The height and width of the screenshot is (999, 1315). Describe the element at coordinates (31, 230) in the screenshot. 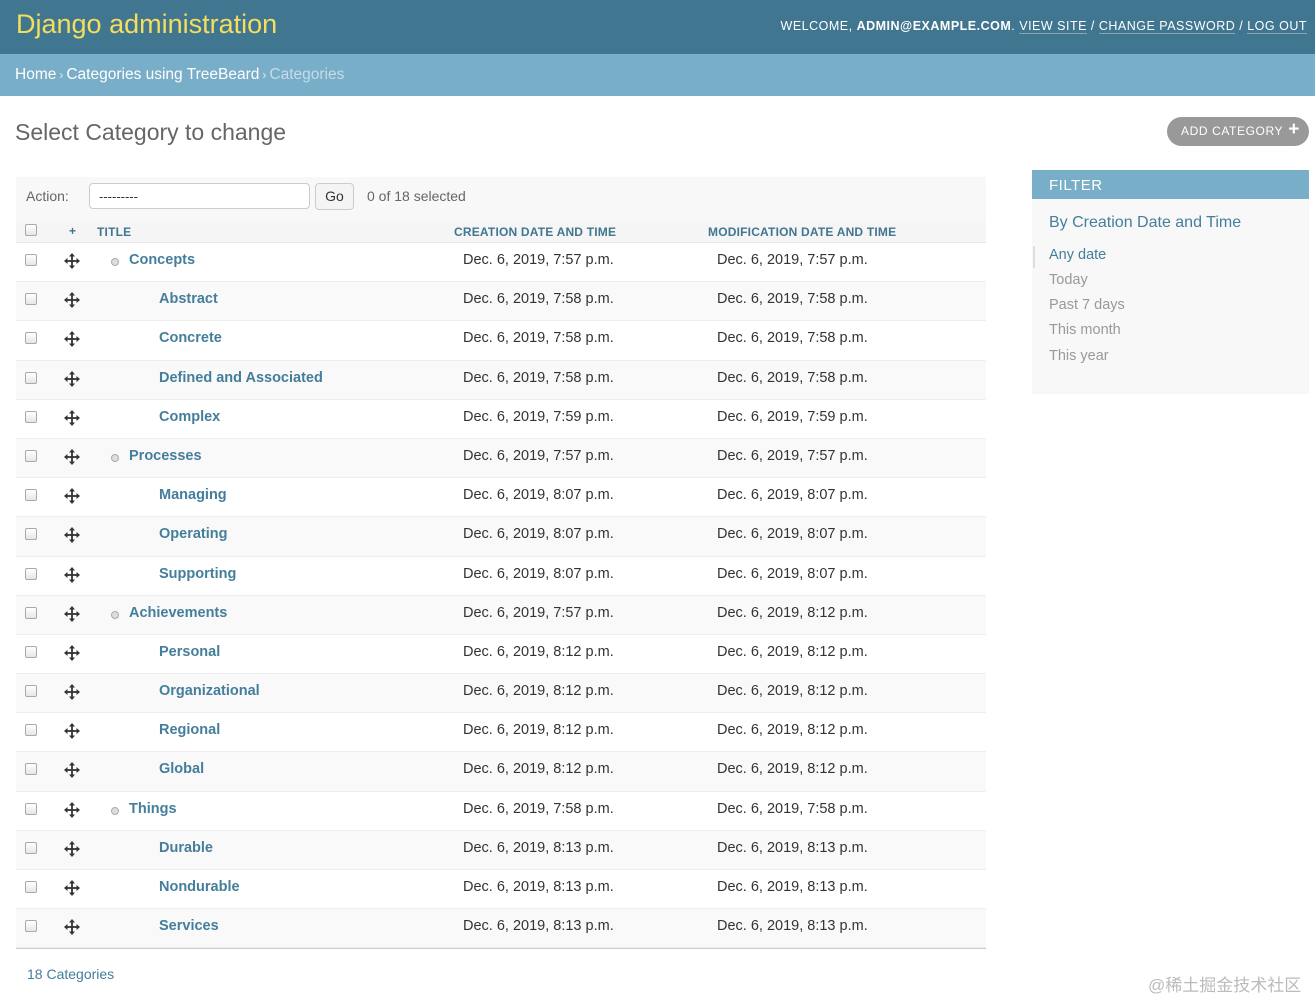

I see `select-all-checkbox` at that location.